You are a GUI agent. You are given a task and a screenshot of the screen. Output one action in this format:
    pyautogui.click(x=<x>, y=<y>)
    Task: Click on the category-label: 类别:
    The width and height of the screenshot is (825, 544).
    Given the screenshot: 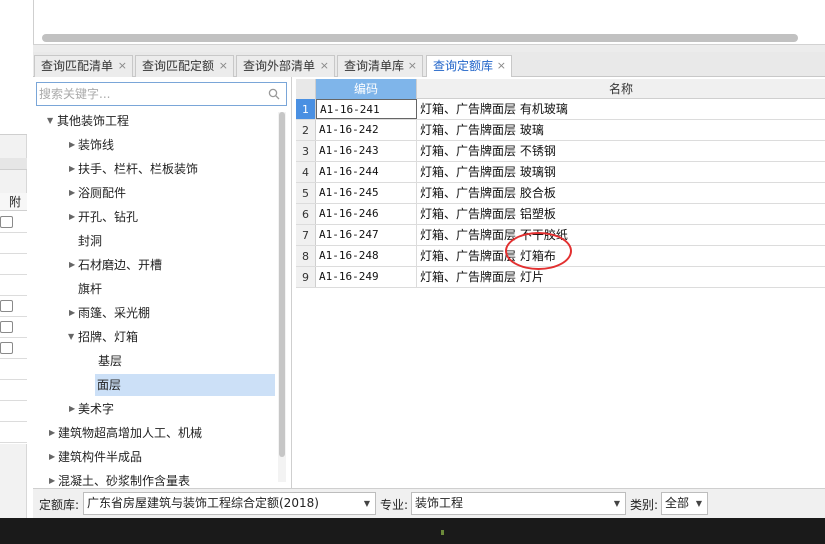 What is the action you would take?
    pyautogui.click(x=644, y=505)
    